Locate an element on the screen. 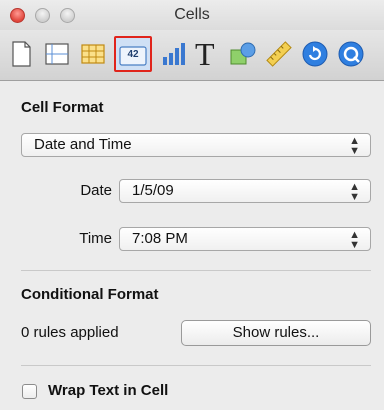 Image resolution: width=384 pixels, height=410 pixels. layout-icon is located at coordinates (57, 54).